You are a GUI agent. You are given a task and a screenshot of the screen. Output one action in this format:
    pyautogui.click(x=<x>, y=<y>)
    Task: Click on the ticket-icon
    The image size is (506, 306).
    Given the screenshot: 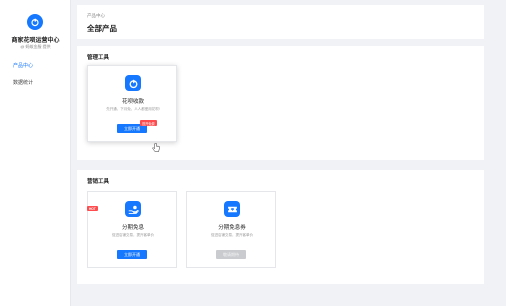 What is the action you would take?
    pyautogui.click(x=232, y=209)
    